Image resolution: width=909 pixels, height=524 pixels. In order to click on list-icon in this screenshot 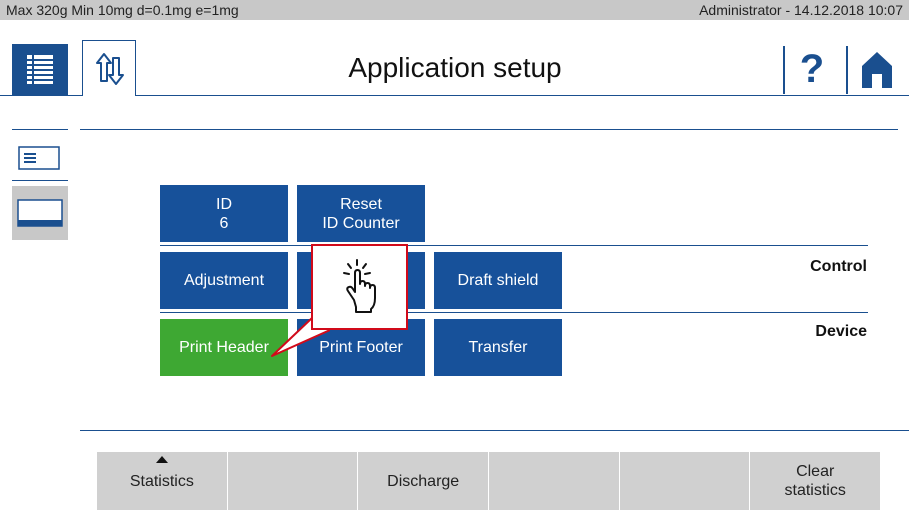, I will do `click(40, 69)`.